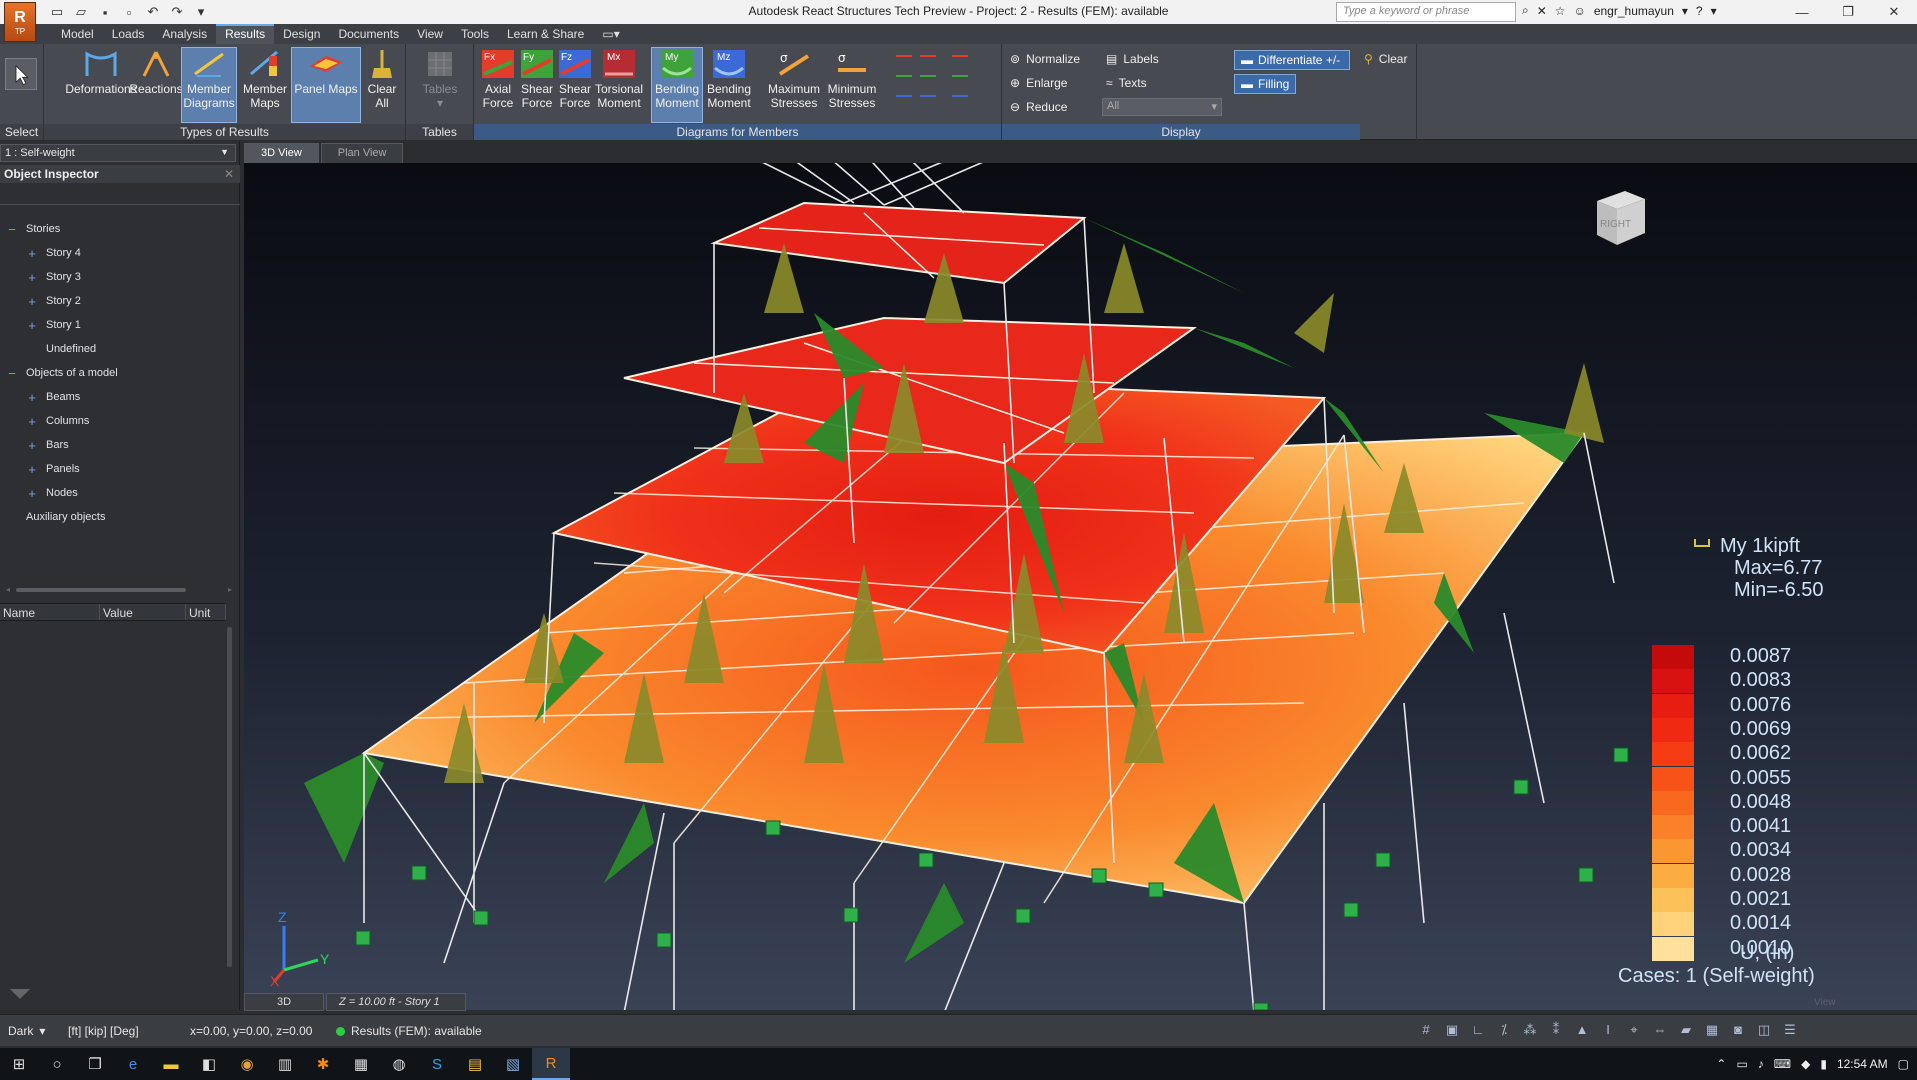 This screenshot has width=1917, height=1080. I want to click on edge-icon: e, so click(133, 1064).